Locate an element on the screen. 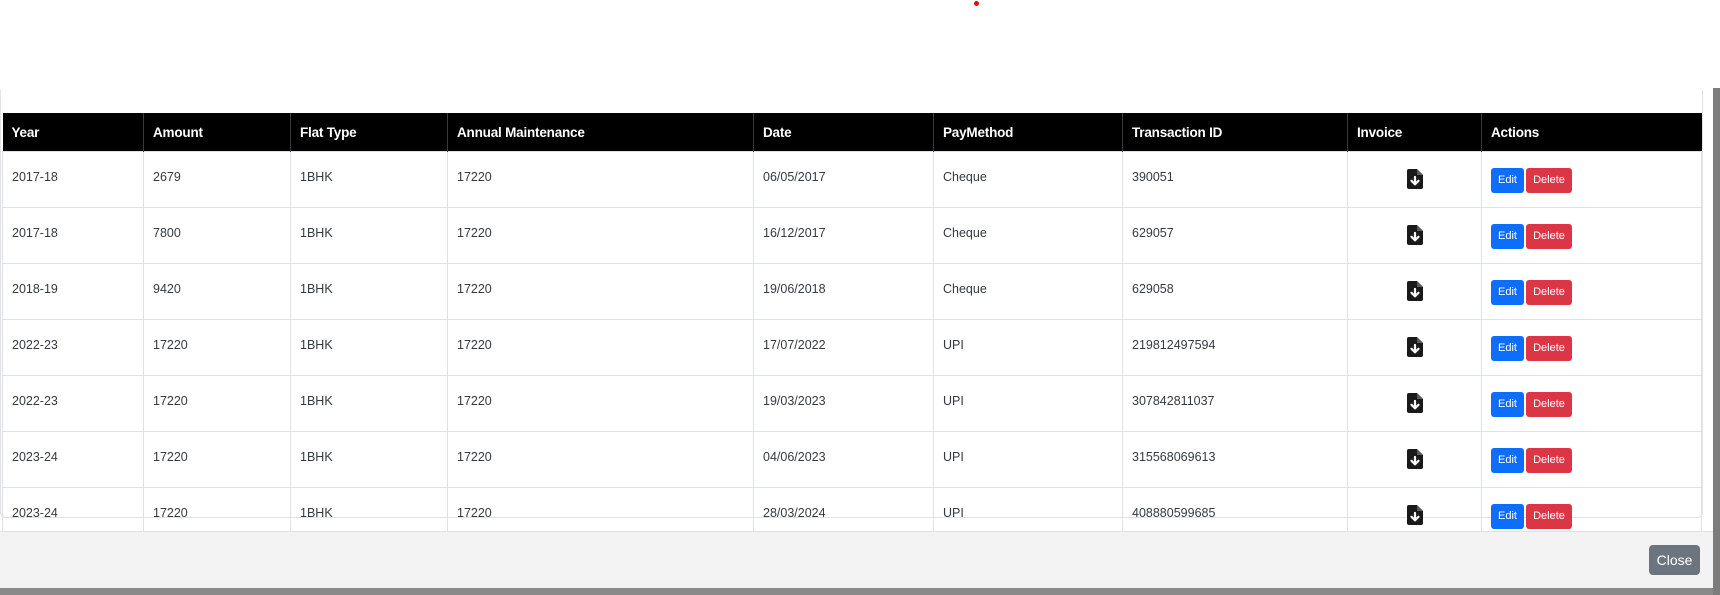 Image resolution: width=1720 pixels, height=595 pixels. cell-transaction-id: 629058 is located at coordinates (1235, 291).